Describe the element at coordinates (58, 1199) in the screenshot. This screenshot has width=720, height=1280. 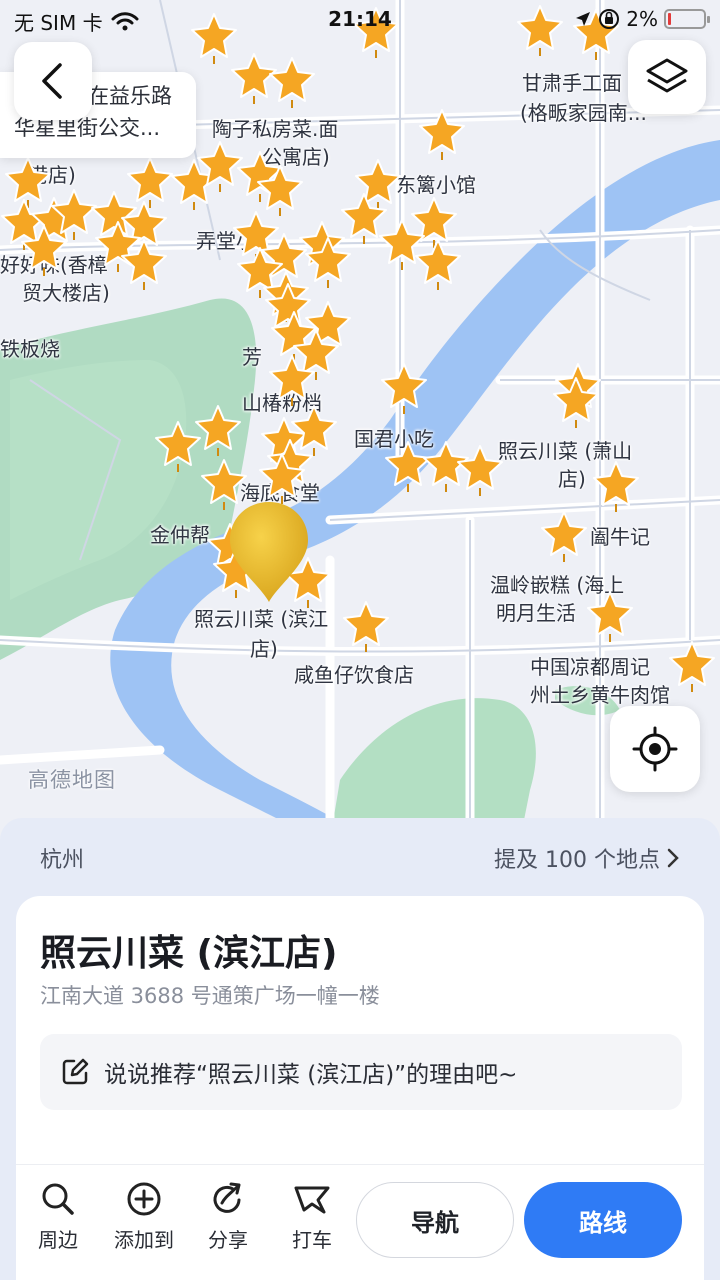
I see `search-icon` at that location.